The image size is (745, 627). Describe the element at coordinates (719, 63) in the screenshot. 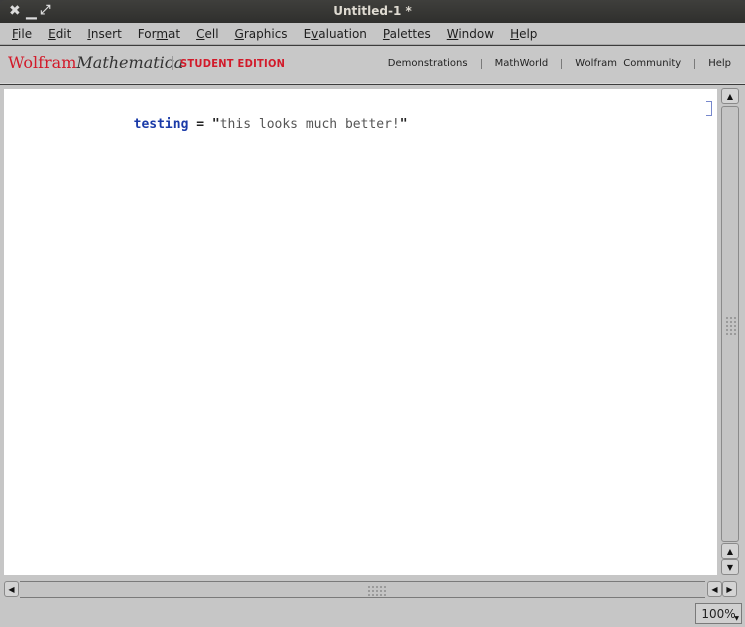

I see `link-help: Help` at that location.